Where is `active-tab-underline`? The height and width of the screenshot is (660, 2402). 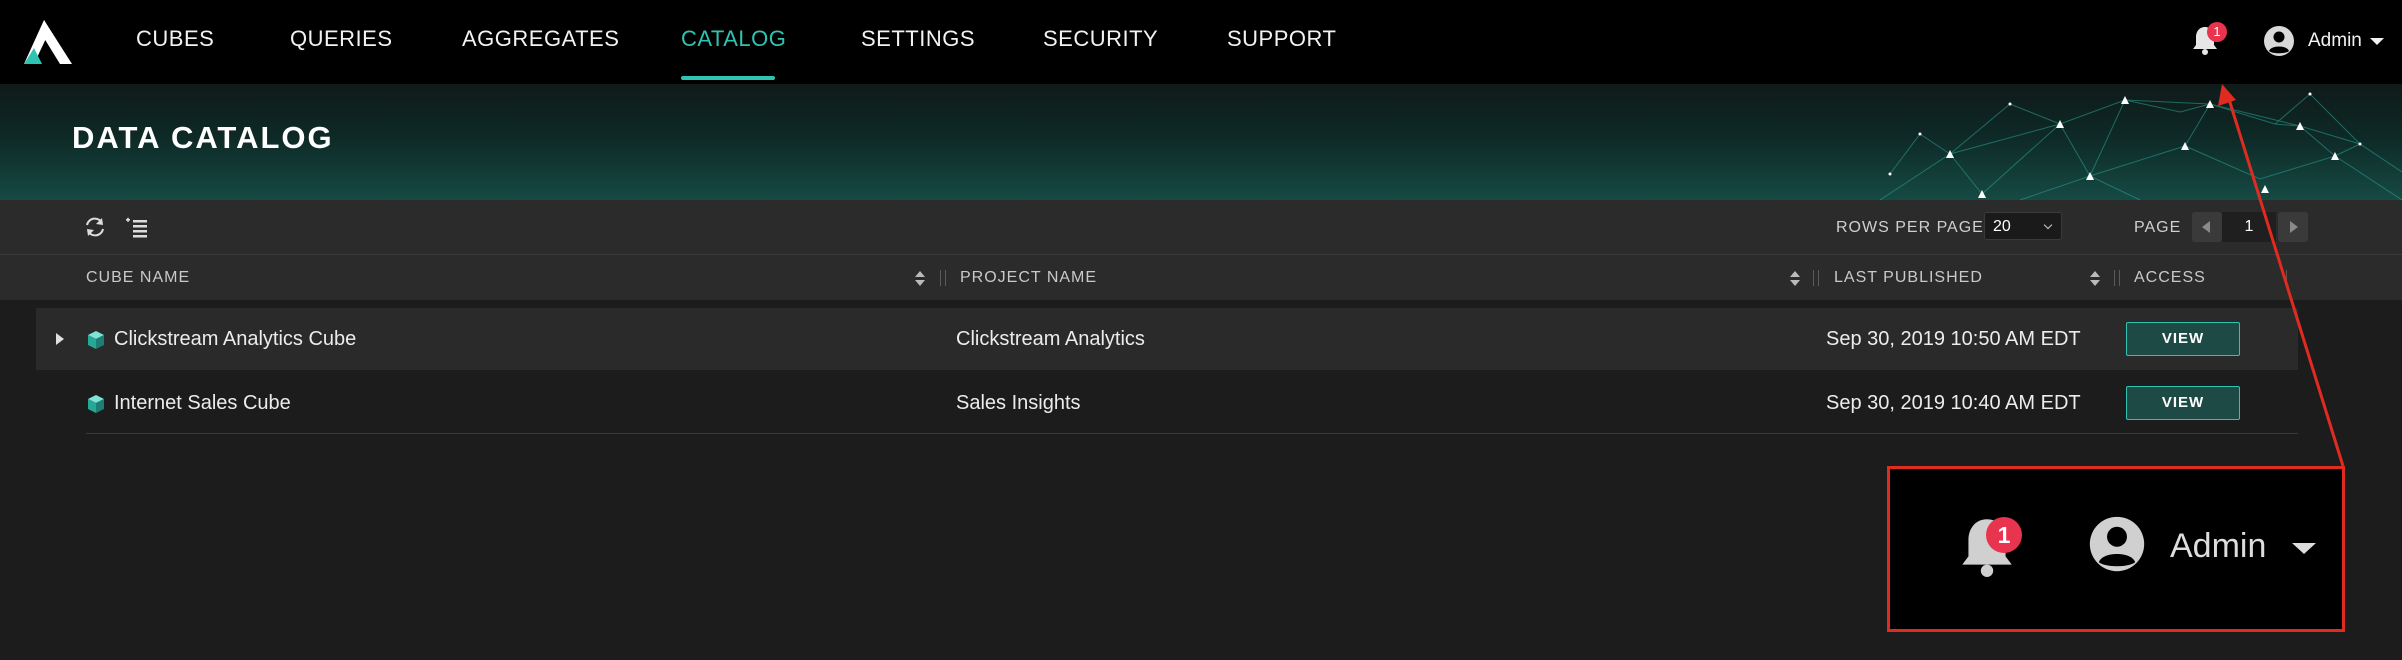
active-tab-underline is located at coordinates (728, 78).